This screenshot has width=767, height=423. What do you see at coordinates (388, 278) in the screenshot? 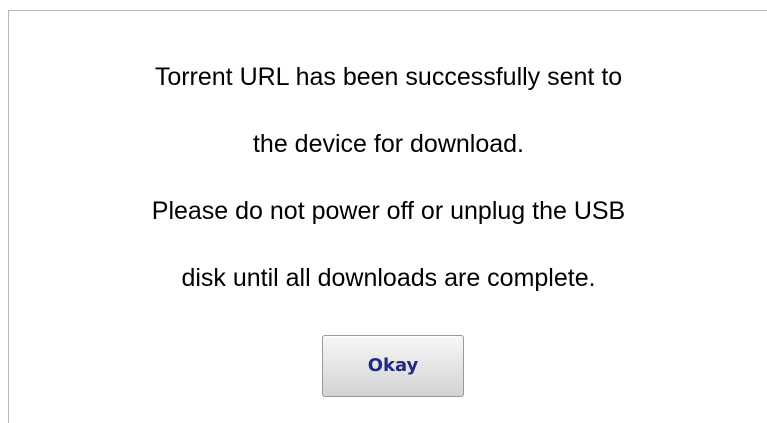
I see `message-line-4: disk until all downloads are complete.` at bounding box center [388, 278].